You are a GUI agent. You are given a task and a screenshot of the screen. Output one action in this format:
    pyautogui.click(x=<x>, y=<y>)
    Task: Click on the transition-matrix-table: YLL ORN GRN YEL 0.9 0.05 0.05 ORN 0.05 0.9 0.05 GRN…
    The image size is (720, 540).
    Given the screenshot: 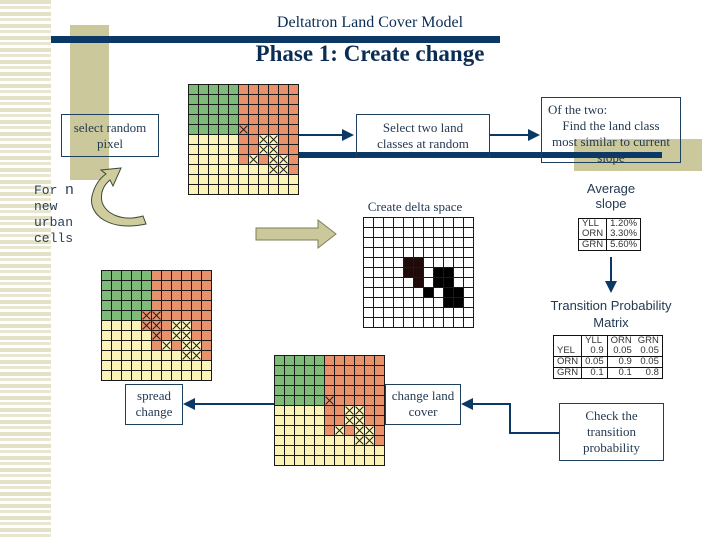 What is the action you would take?
    pyautogui.click(x=607, y=357)
    